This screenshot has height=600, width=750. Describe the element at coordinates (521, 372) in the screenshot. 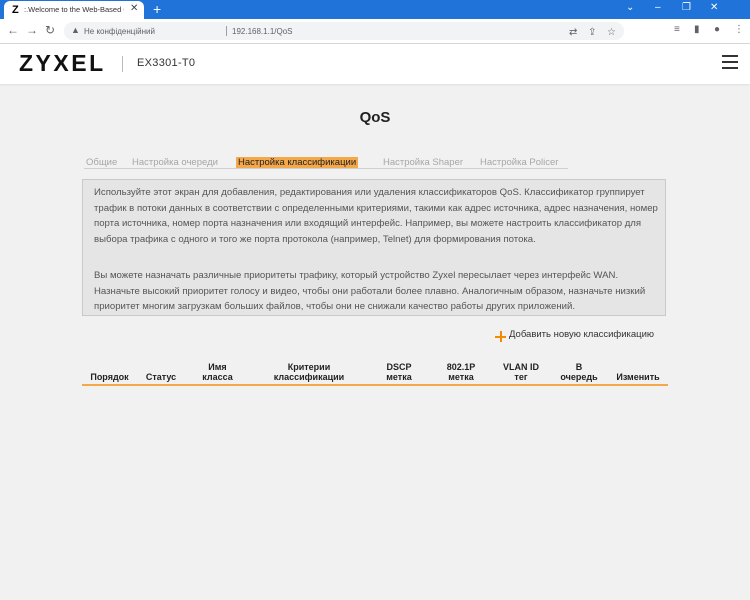

I see `column-header-vlan-id: VLAN ID тег` at that location.